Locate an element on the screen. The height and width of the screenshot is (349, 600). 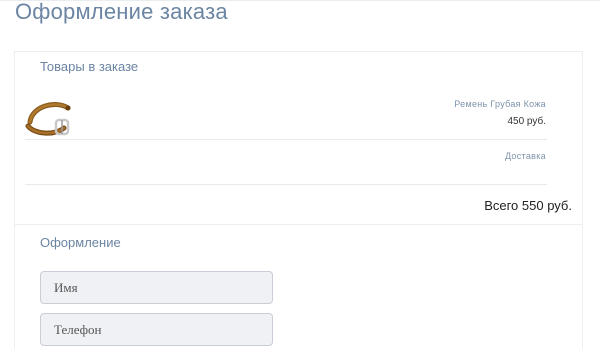
delivery-label: Доставка is located at coordinates (525, 156).